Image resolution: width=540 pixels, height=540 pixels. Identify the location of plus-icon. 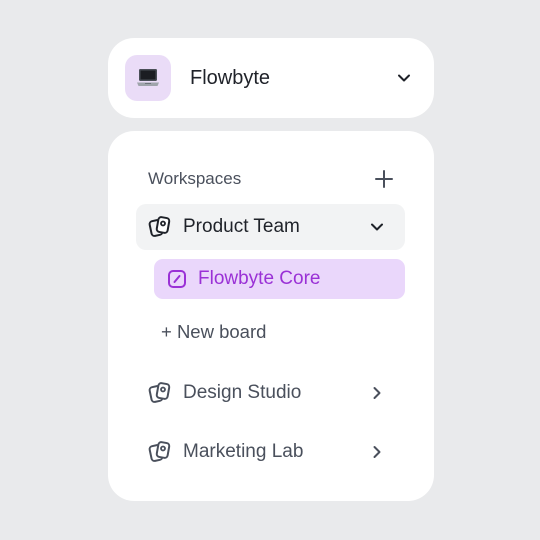
(384, 179).